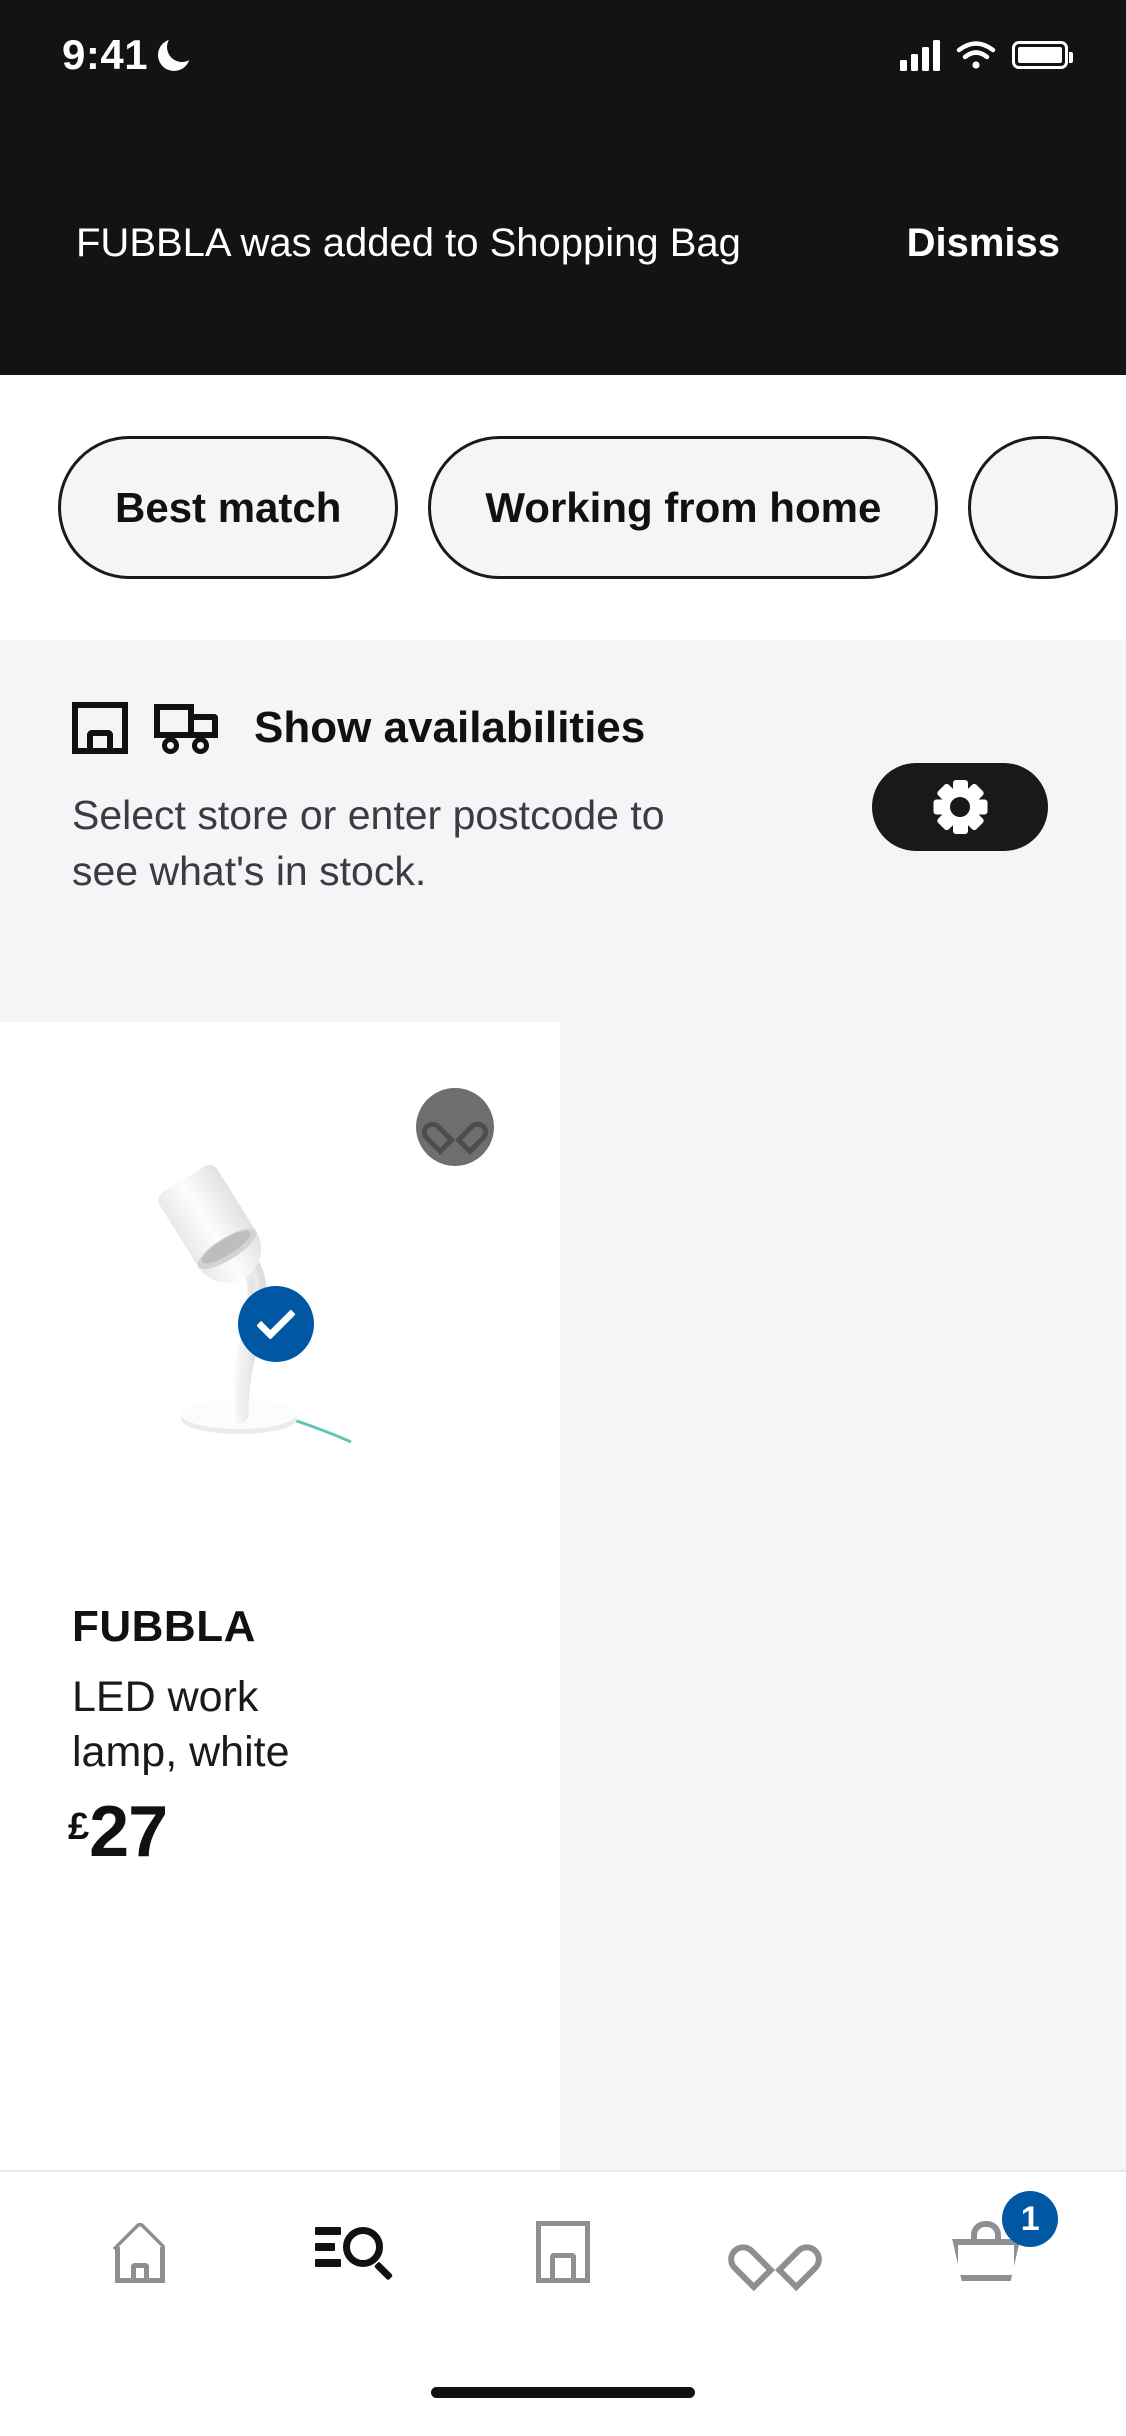  Describe the element at coordinates (128, 1832) in the screenshot. I see `price-value: 27` at that location.